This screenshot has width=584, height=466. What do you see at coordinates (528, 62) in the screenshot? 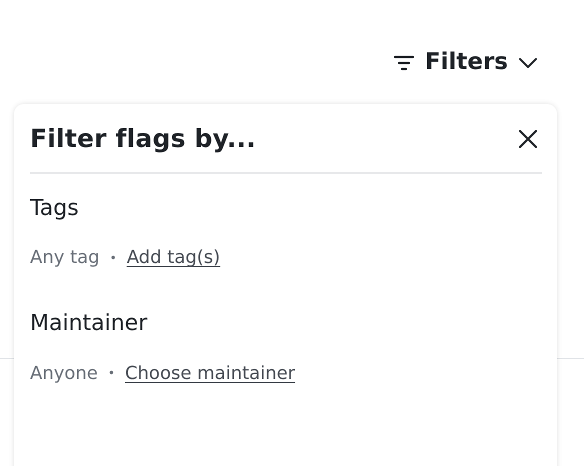
I see `chevron-down-icon` at bounding box center [528, 62].